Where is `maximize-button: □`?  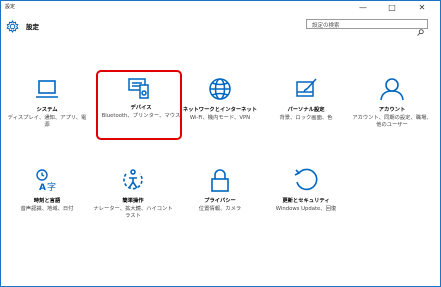 maximize-button: □ is located at coordinates (392, 7).